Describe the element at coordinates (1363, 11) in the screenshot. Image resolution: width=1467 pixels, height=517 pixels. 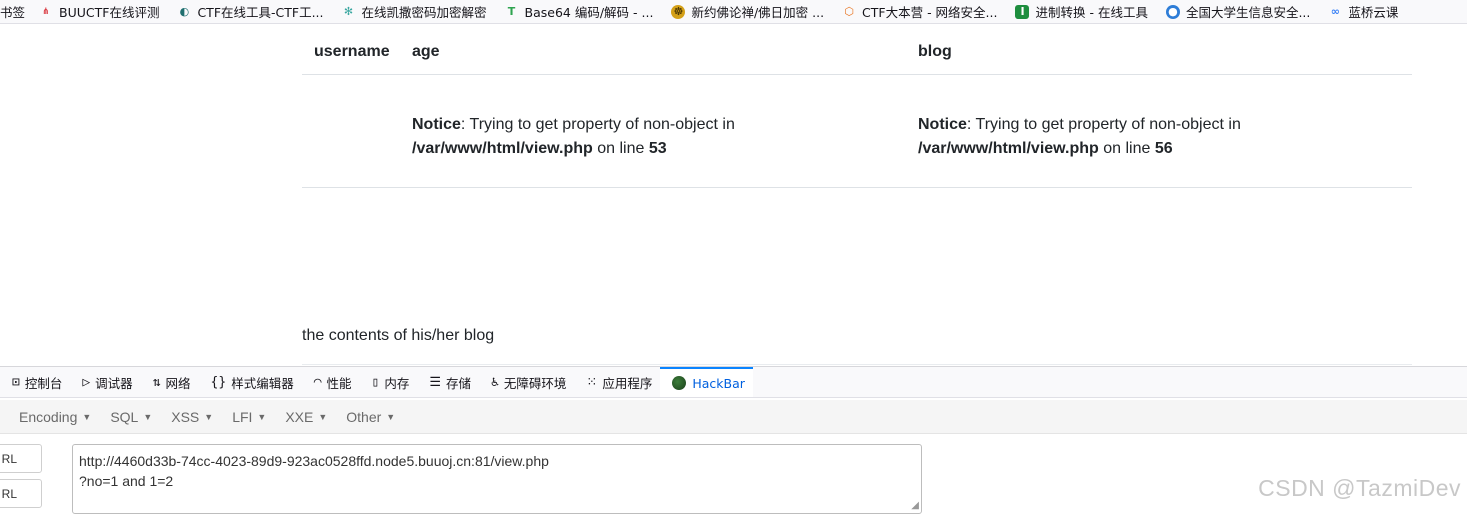
I see `bookmark-lanqiao: ∞ 蓝桥云课` at that location.